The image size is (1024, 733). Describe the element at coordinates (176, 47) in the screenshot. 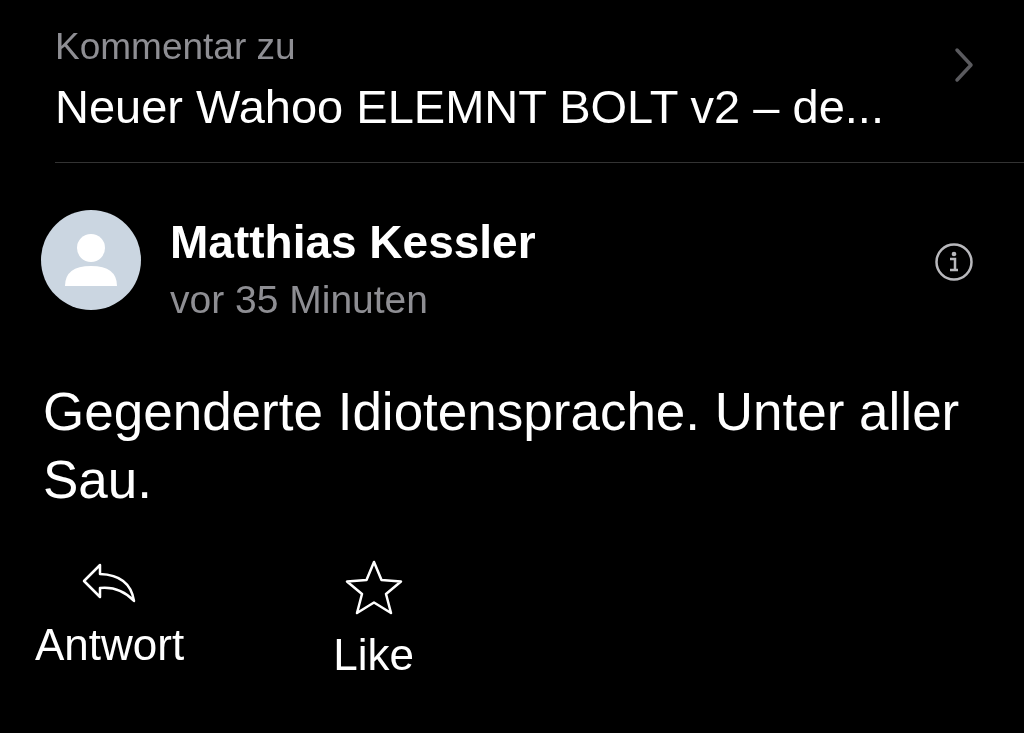

I see `context-label: Kommentar zu` at that location.